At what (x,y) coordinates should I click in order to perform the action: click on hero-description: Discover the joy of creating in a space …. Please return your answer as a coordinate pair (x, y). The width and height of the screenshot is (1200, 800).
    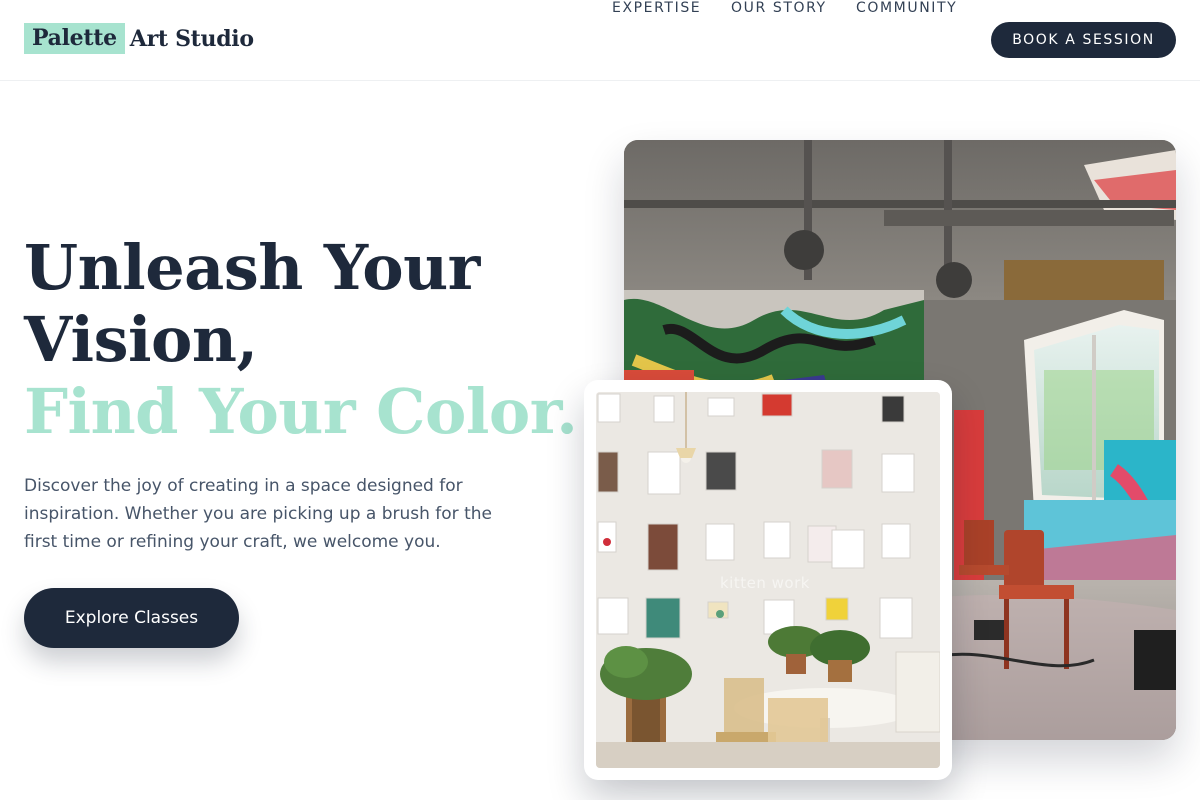
    Looking at the image, I should click on (258, 514).